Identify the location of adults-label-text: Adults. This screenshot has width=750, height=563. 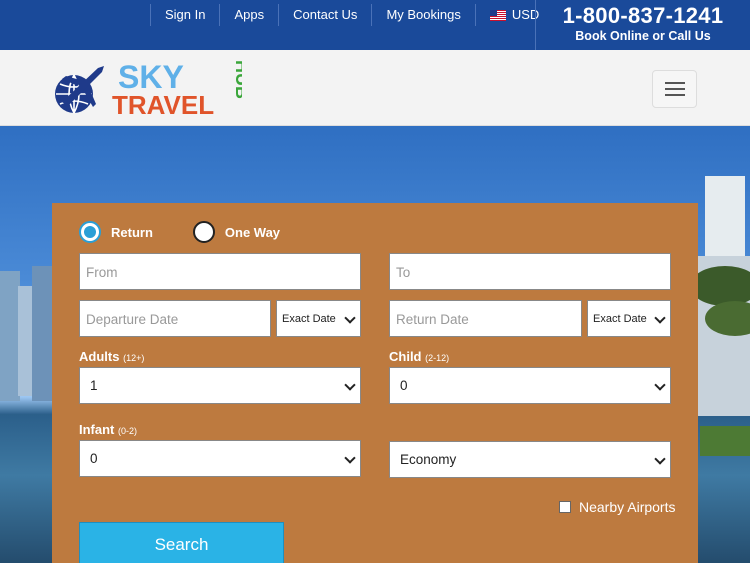
(99, 356).